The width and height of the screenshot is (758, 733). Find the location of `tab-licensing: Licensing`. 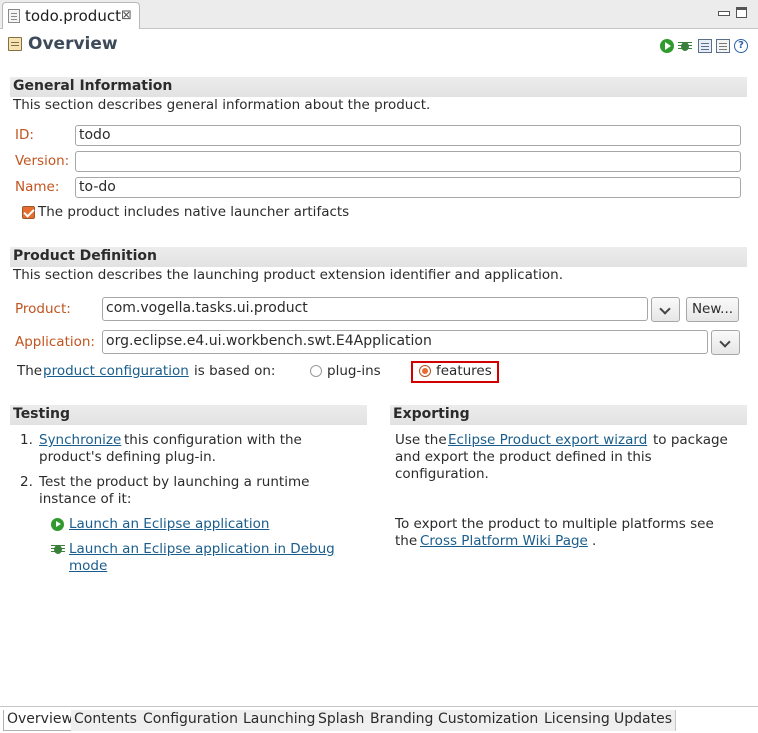

tab-licensing: Licensing is located at coordinates (577, 720).